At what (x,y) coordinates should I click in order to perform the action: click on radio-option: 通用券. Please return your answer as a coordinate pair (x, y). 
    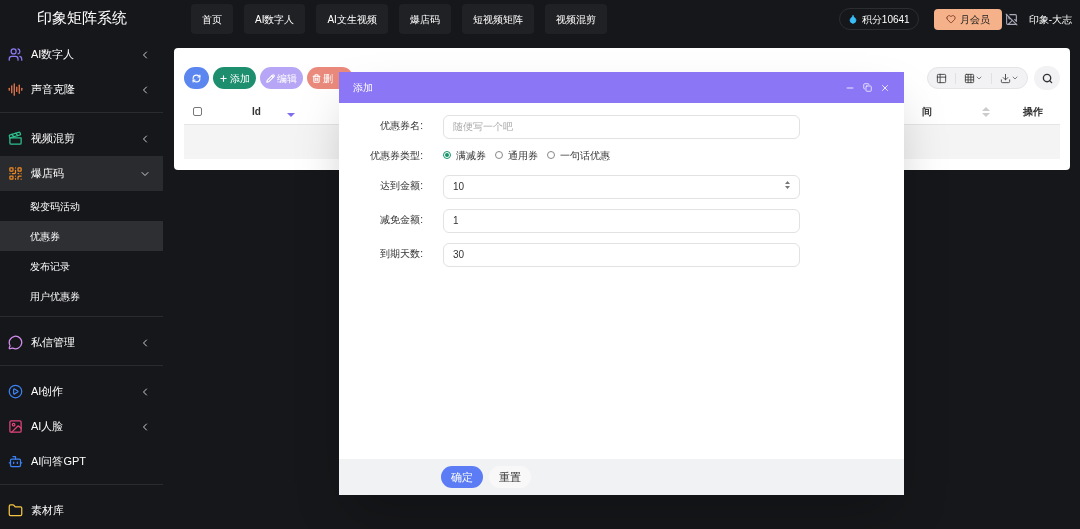
    Looking at the image, I should click on (516, 155).